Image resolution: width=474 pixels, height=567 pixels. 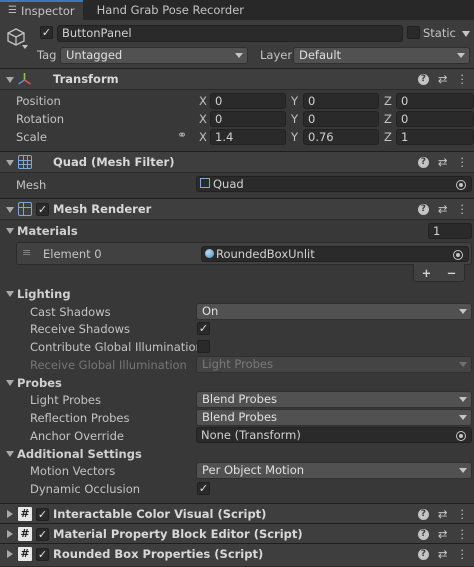 What do you see at coordinates (341, 101) in the screenshot?
I see `position-y-field: 0` at bounding box center [341, 101].